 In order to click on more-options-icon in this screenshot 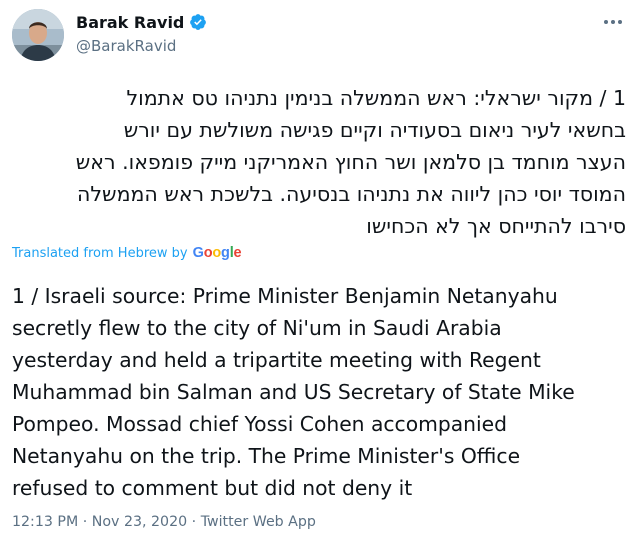, I will do `click(613, 22)`.